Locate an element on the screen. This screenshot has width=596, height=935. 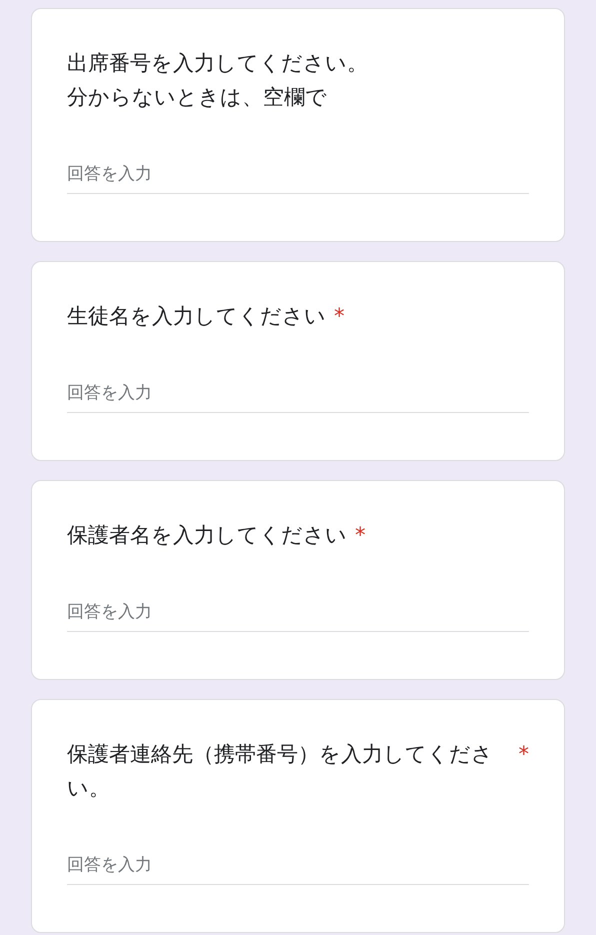
question-title: 保護者名を入力してください is located at coordinates (207, 535).